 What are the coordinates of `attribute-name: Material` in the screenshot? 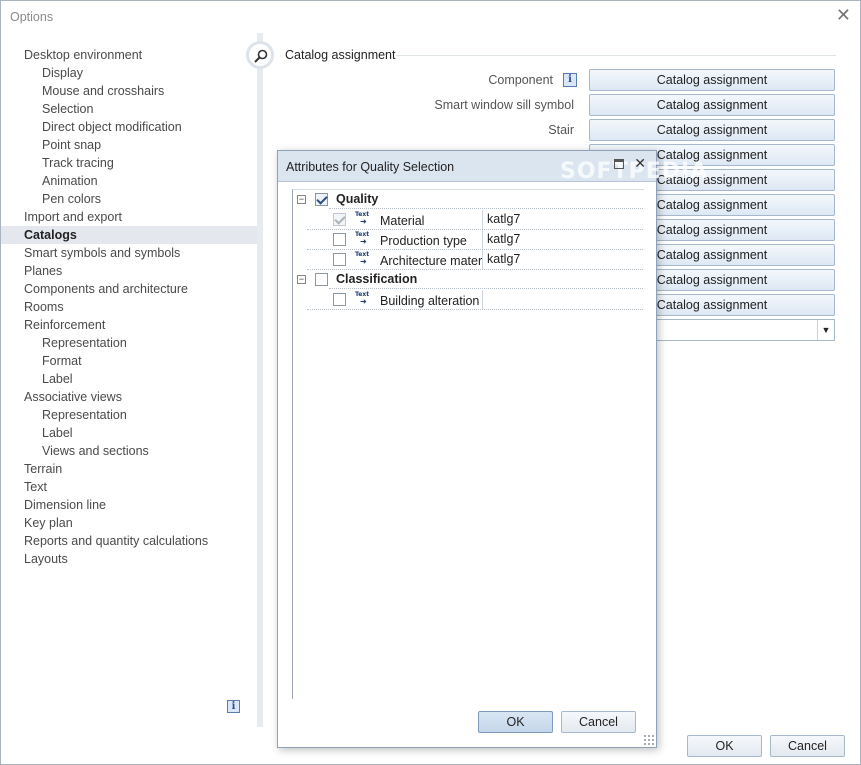 It's located at (402, 221).